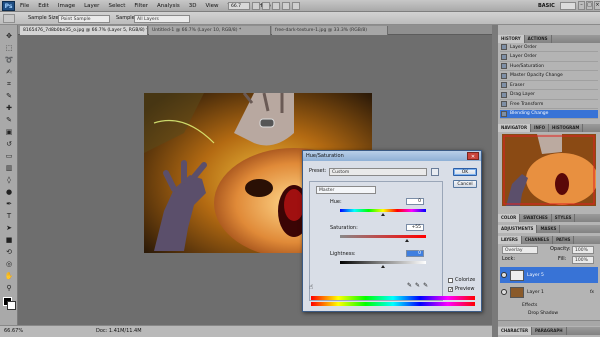  Describe the element at coordinates (9, 120) in the screenshot. I see `brush-tool-icon: ✎` at that location.